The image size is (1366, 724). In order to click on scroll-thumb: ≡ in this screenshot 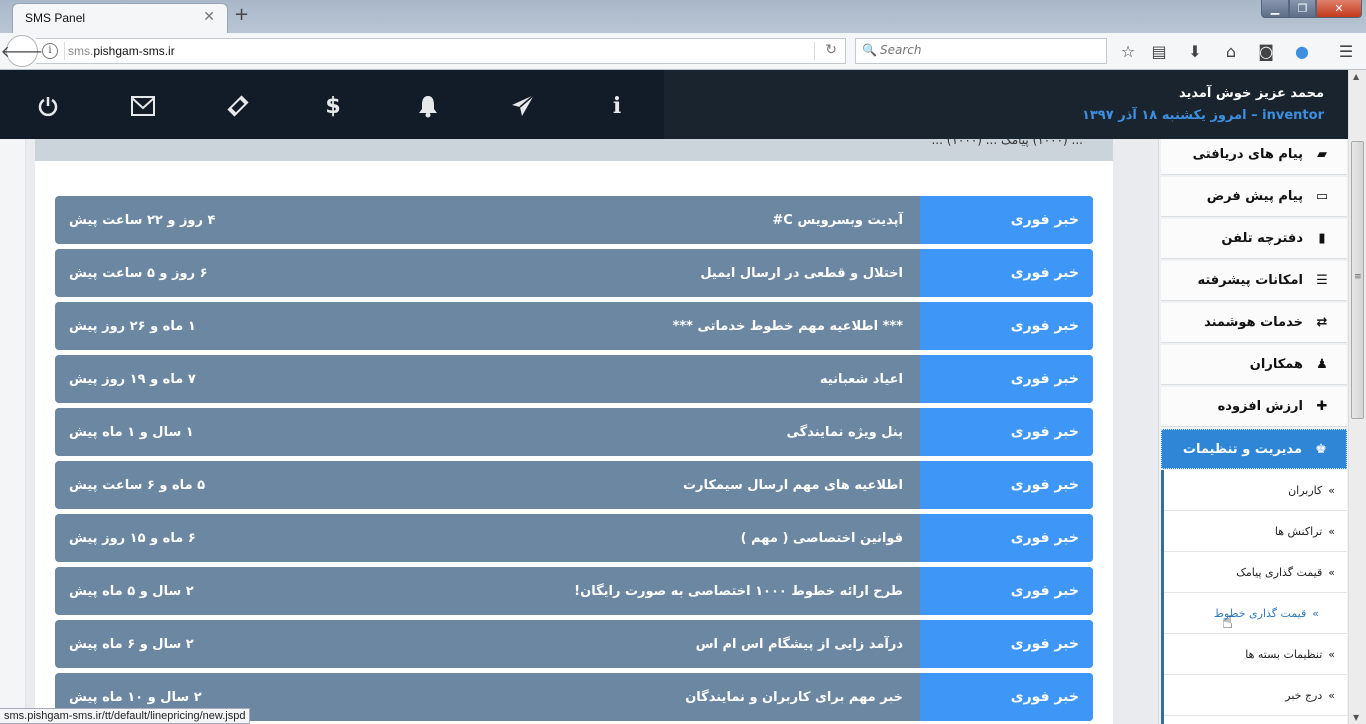, I will do `click(1357, 280)`.